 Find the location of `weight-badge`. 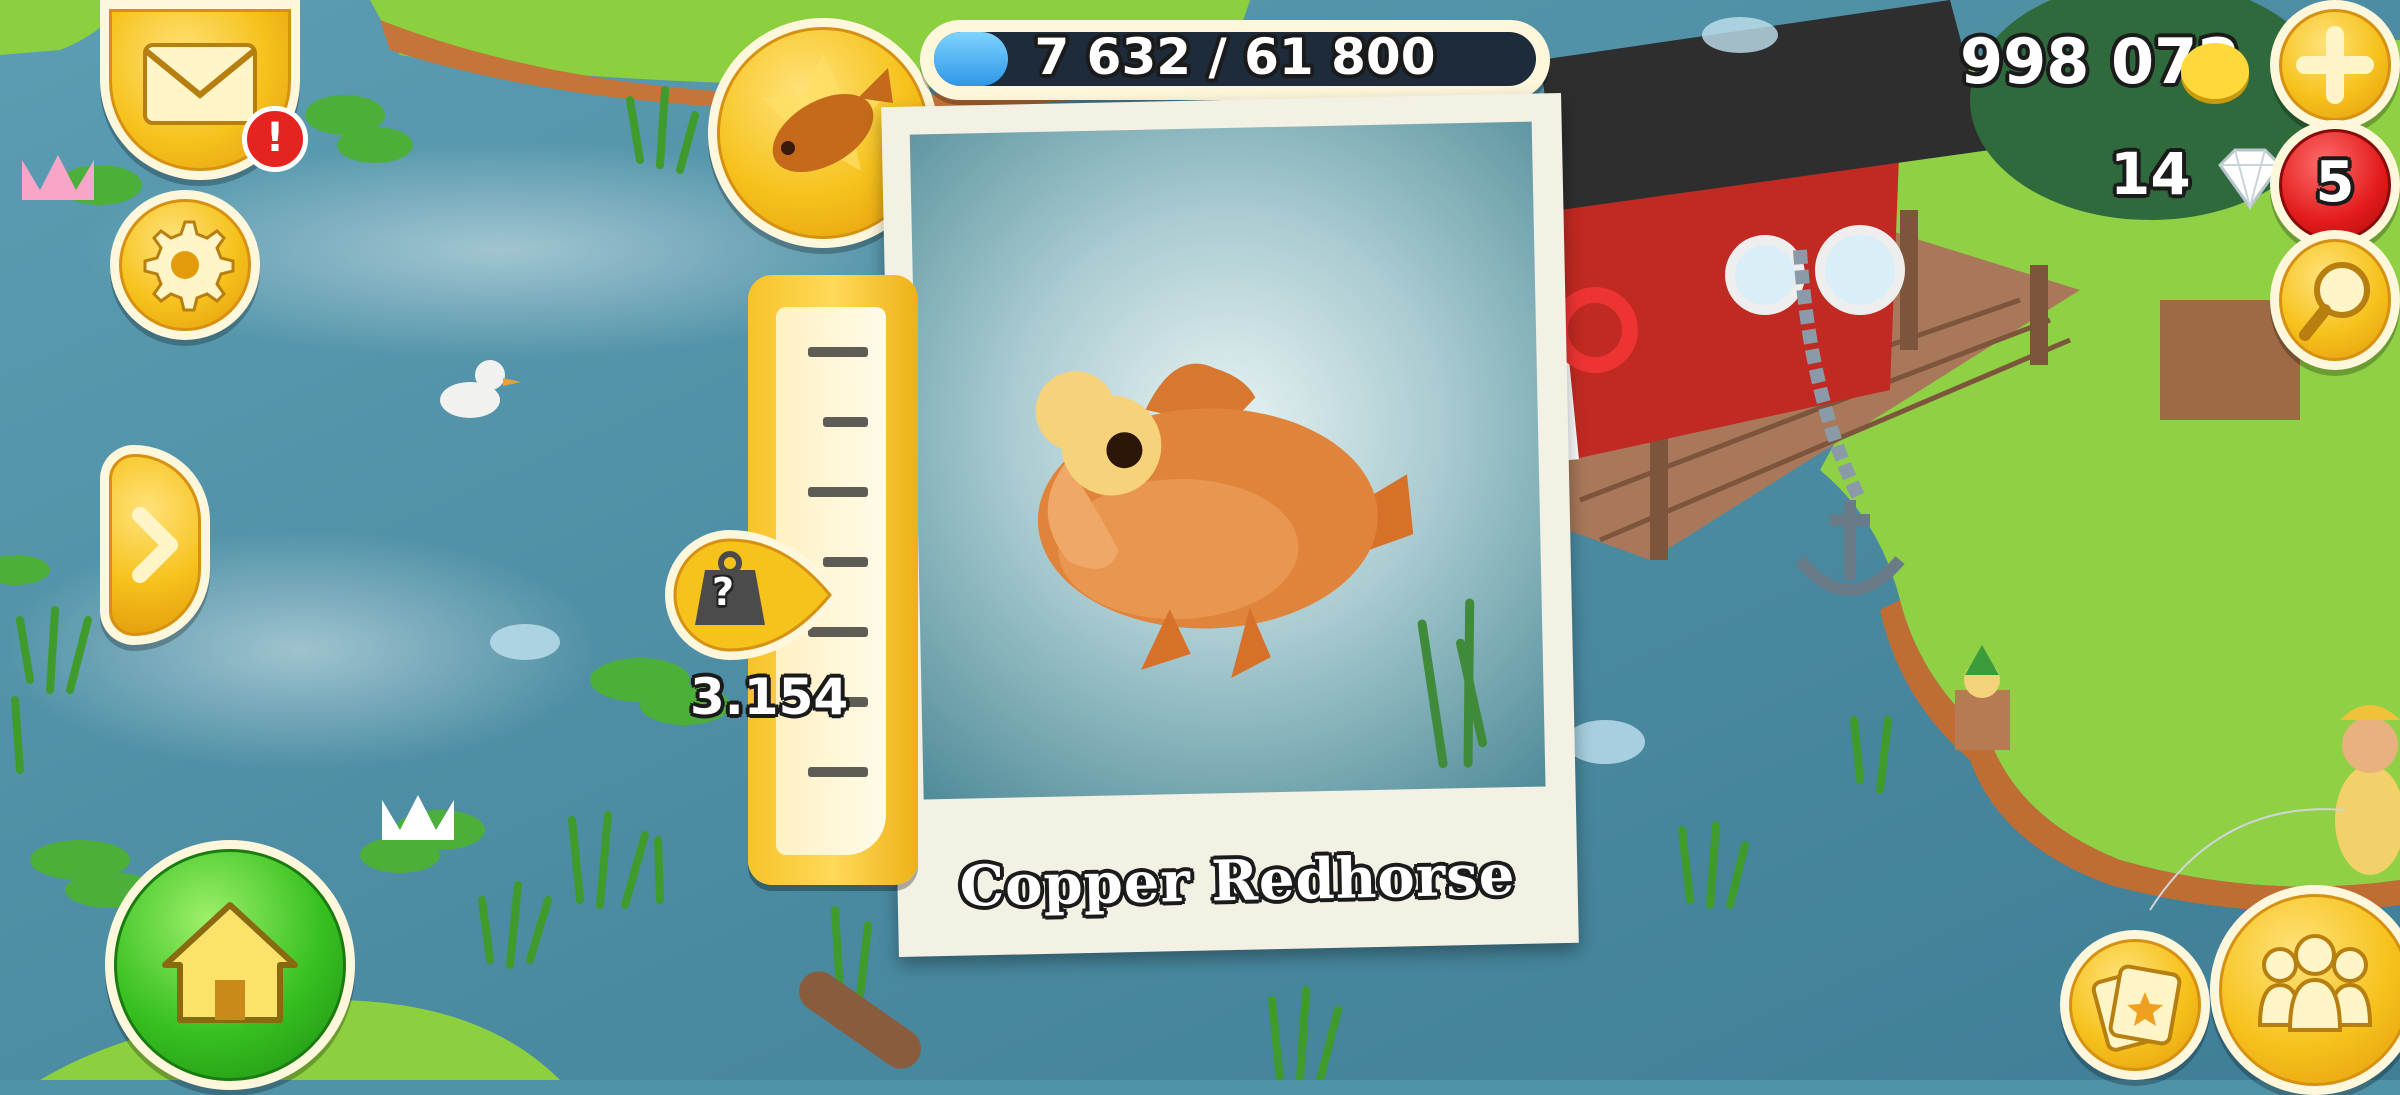

weight-badge is located at coordinates (755, 595).